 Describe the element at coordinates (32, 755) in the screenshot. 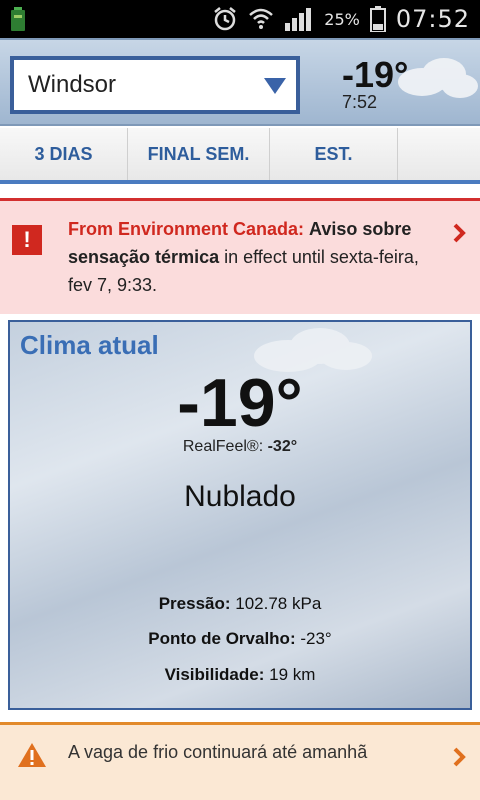

I see `warning-triangle-icon` at that location.